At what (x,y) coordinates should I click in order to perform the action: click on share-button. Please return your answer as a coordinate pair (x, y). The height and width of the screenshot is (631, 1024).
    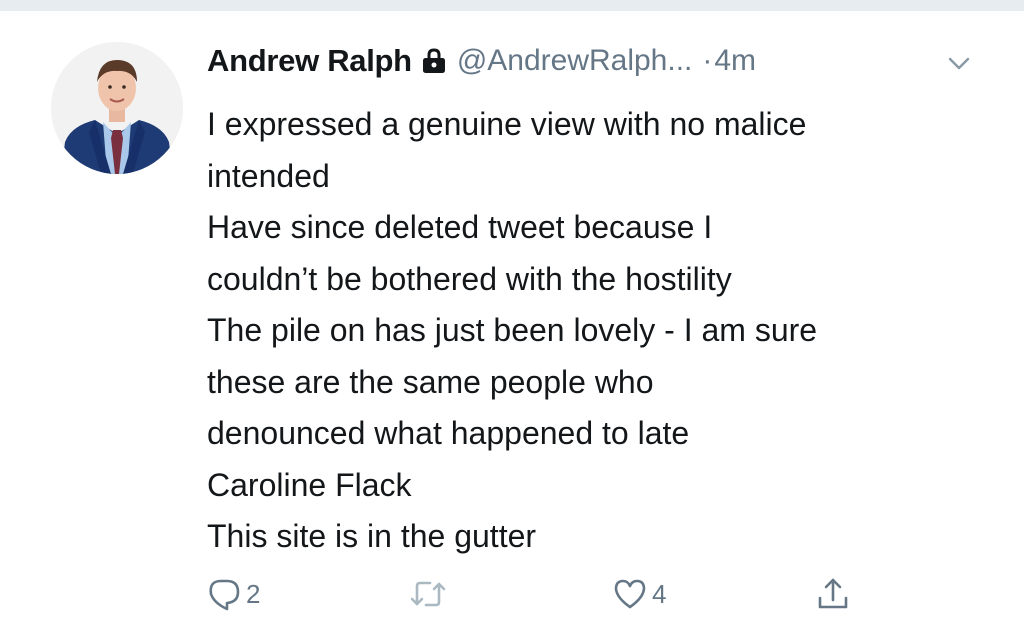
    Looking at the image, I should click on (833, 594).